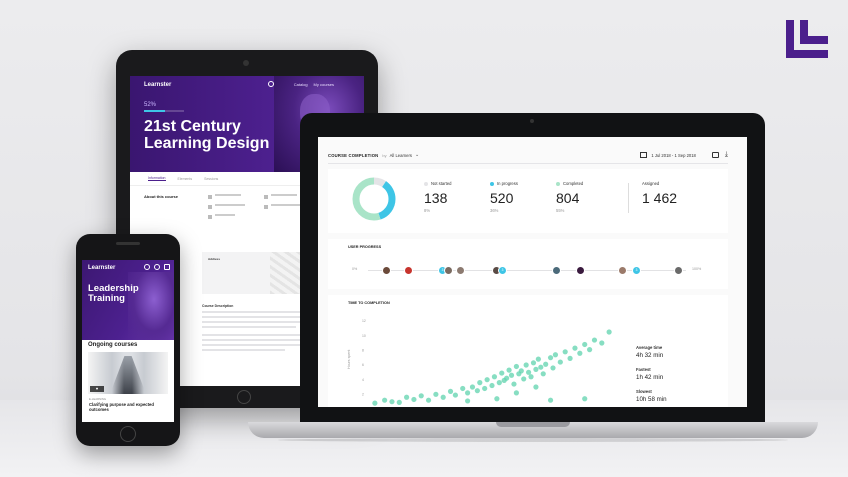  What do you see at coordinates (185, 179) in the screenshot?
I see `tab-elements: Elements` at bounding box center [185, 179].